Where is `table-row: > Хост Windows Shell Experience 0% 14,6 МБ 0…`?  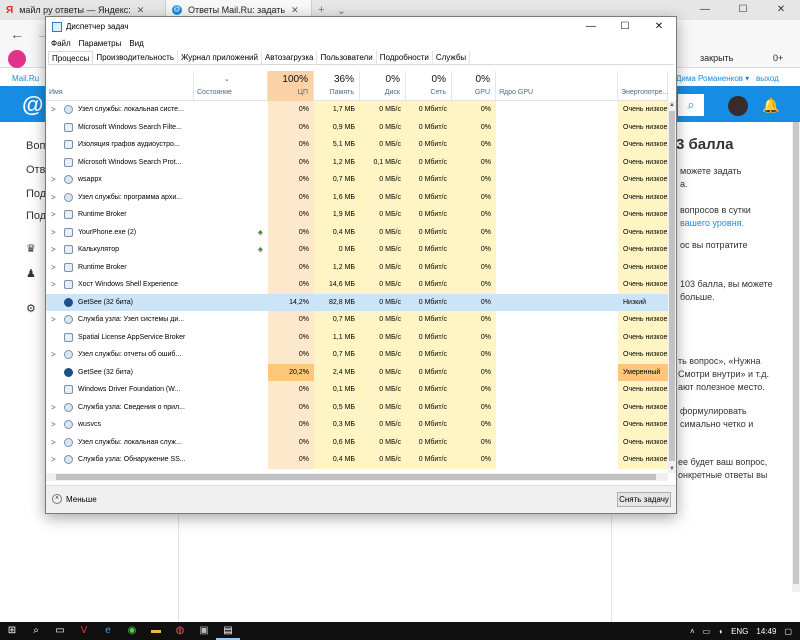
table-row: > Хост Windows Shell Experience 0% 14,6 МБ 0… is located at coordinates (357, 285).